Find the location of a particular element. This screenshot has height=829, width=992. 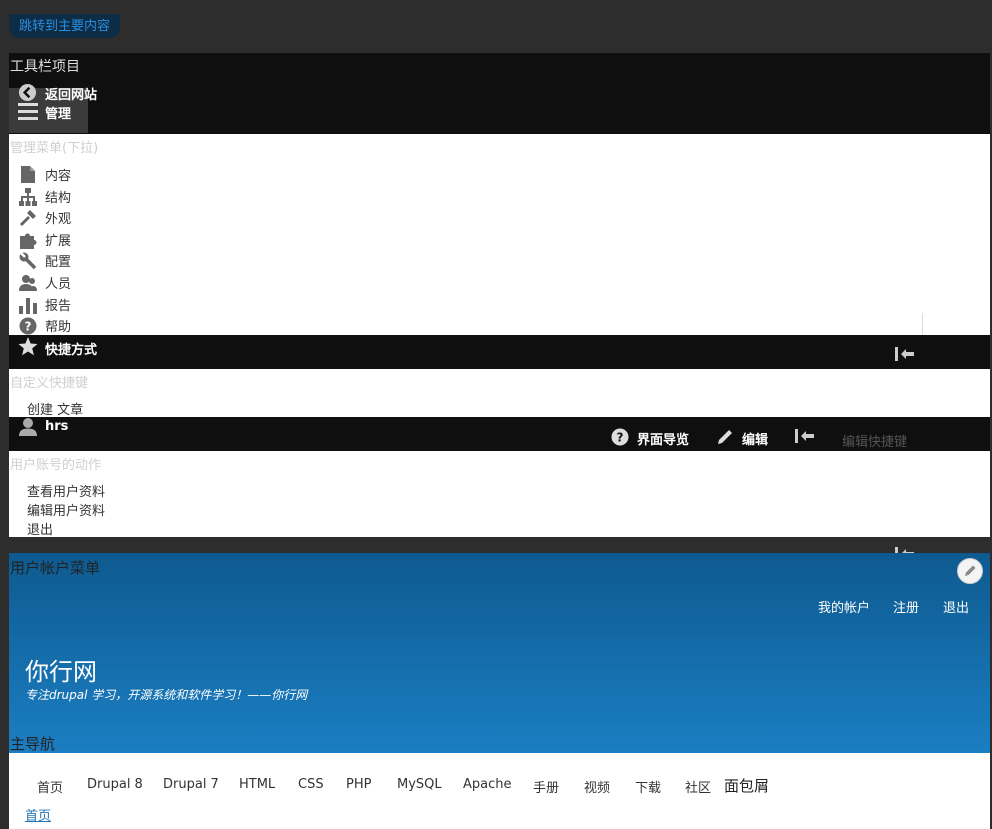

nav-item-drupal7: Drupal 7 is located at coordinates (191, 784).